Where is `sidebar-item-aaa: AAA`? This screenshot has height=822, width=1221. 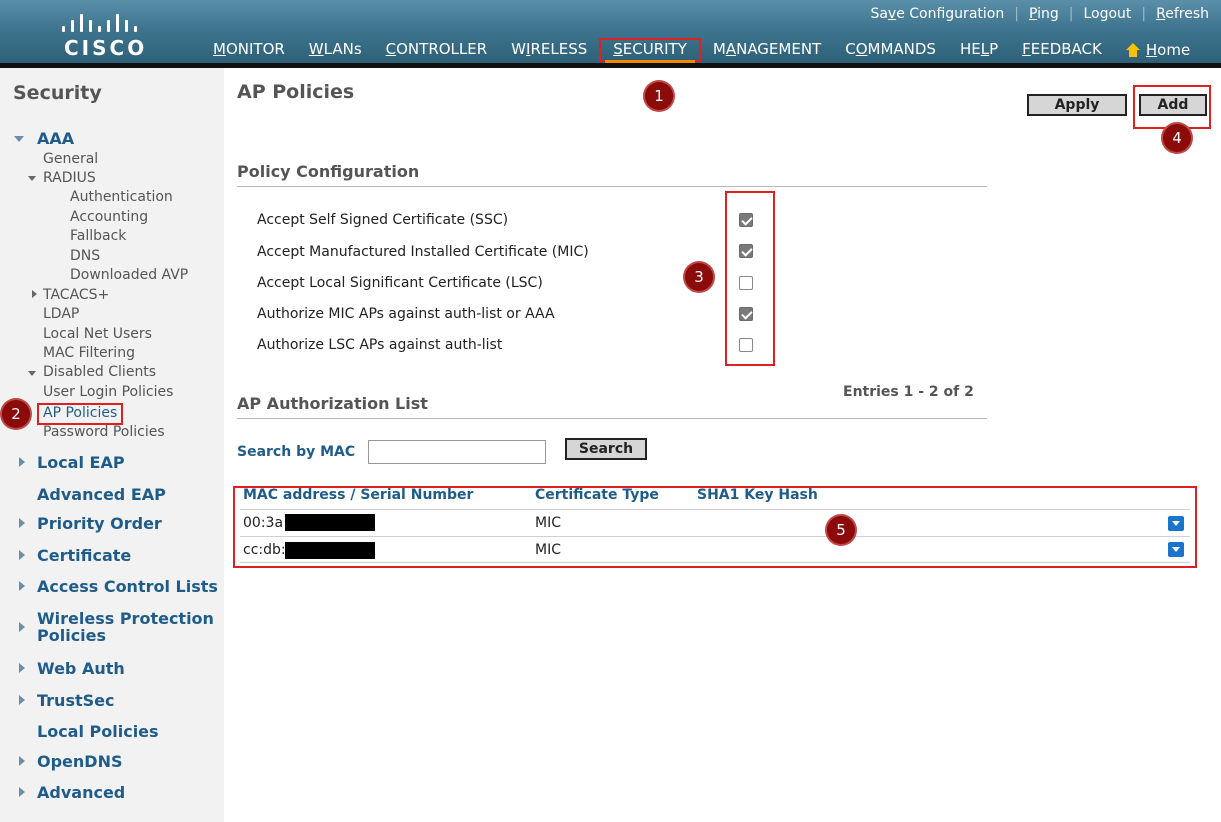 sidebar-item-aaa: AAA is located at coordinates (55, 138).